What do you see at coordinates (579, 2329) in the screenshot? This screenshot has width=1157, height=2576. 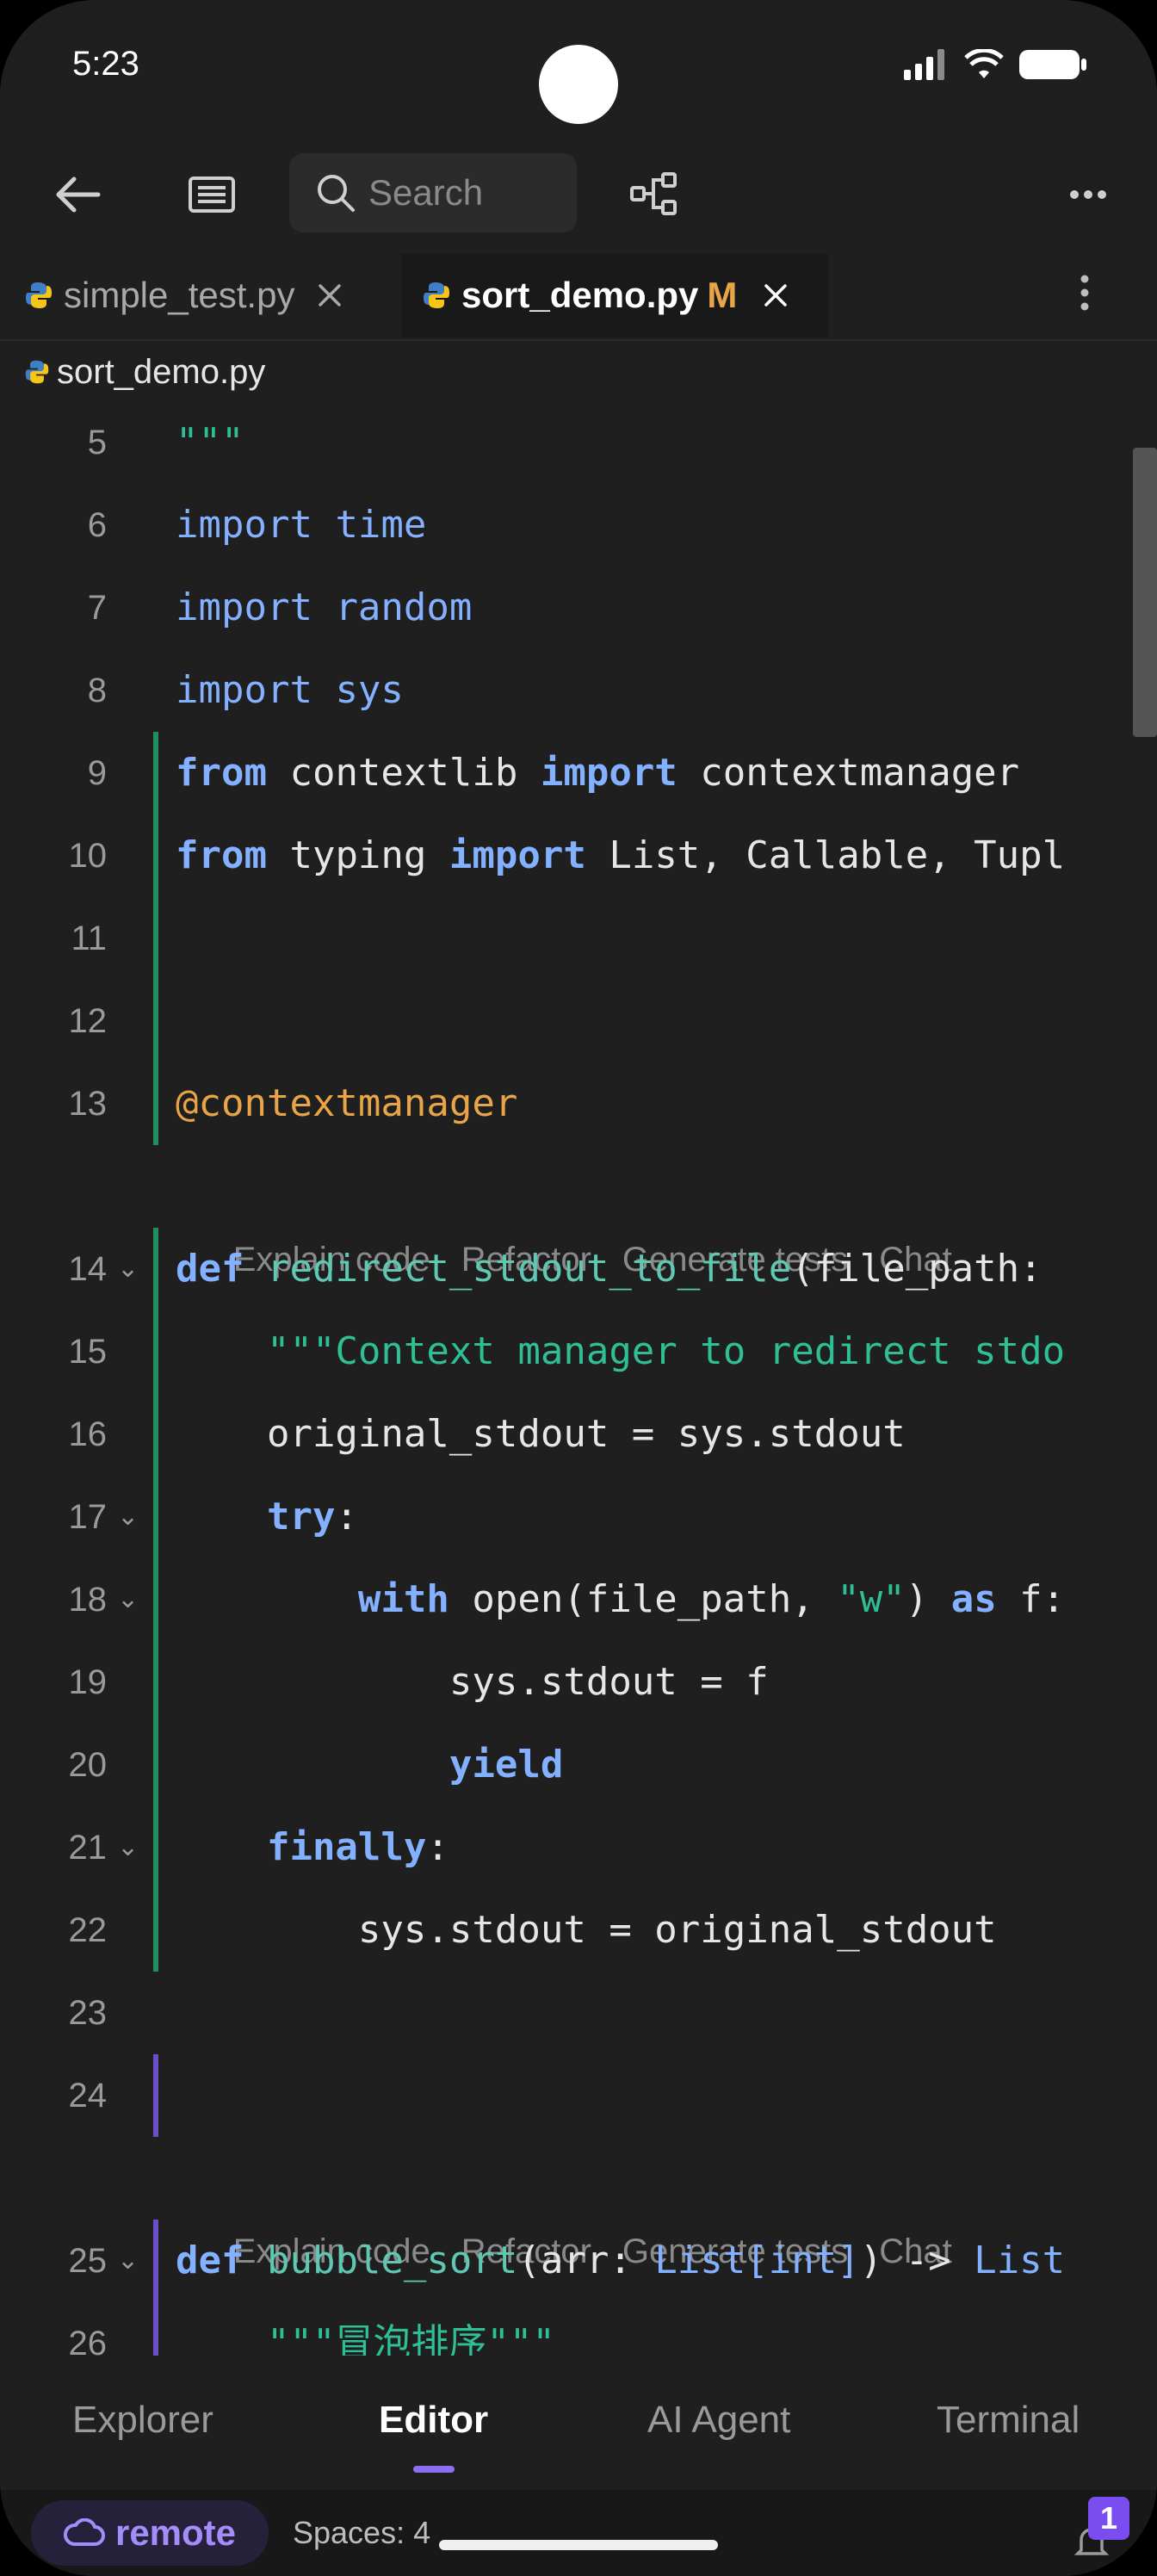 I see `code-line: 26 """冒泡排序"""` at bounding box center [579, 2329].